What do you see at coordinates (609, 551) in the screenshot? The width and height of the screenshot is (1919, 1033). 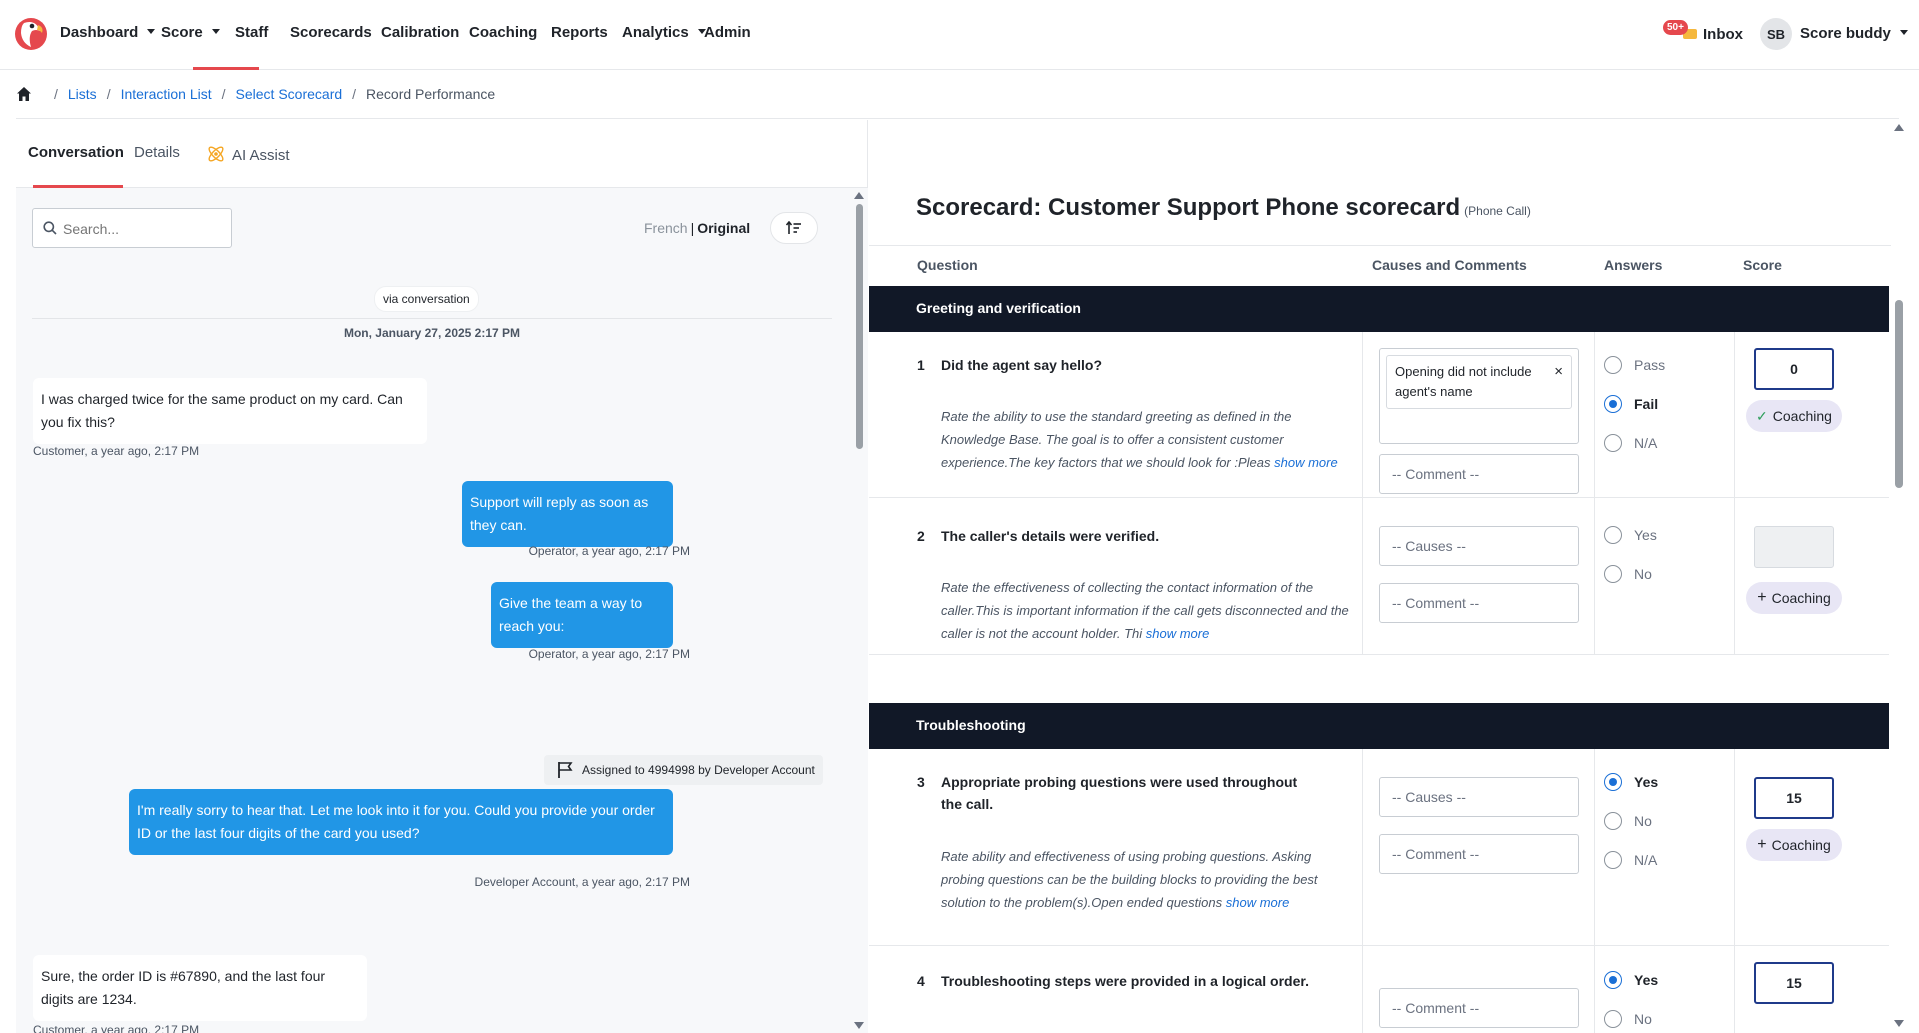 I see `message-meta: Operator, a year ago, 2:17 PM` at bounding box center [609, 551].